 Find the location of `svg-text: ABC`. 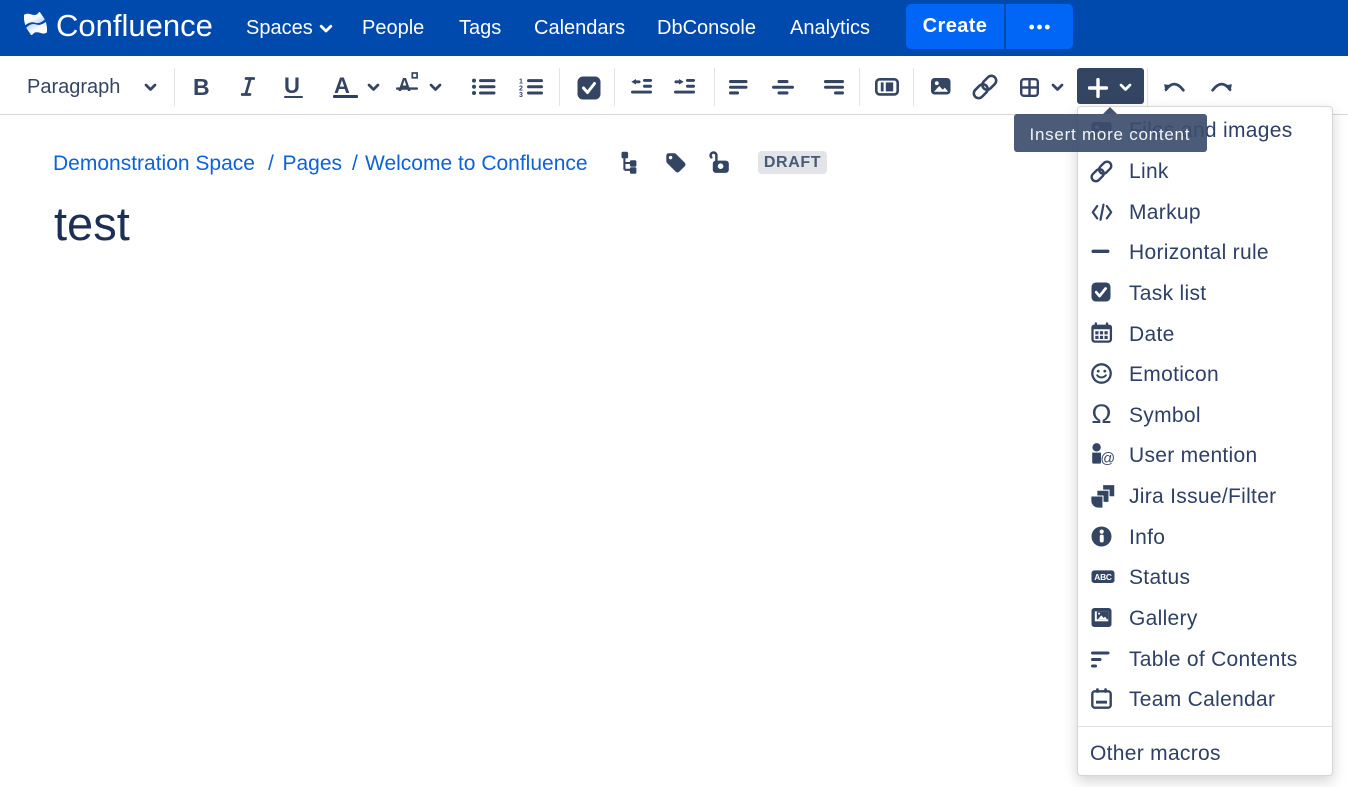

svg-text: ABC is located at coordinates (1103, 577).